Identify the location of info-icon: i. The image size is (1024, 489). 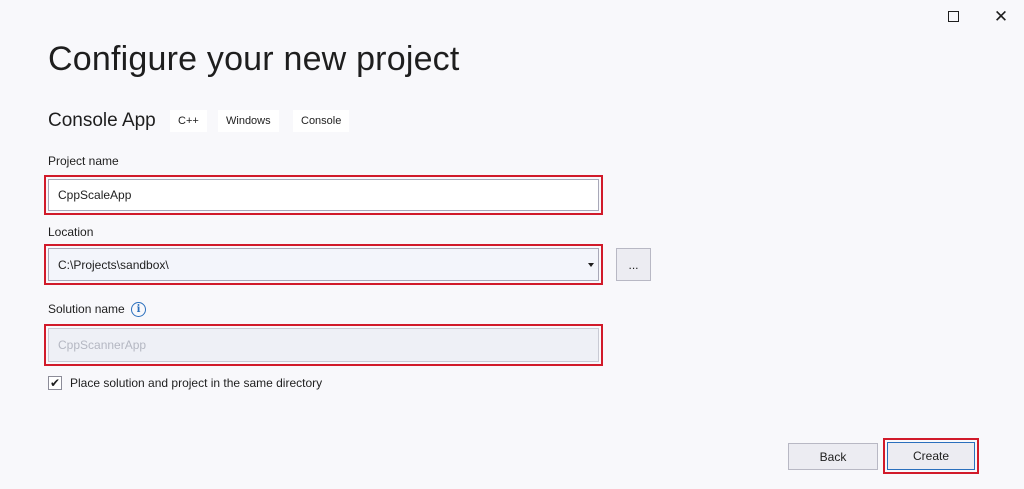
(138, 309).